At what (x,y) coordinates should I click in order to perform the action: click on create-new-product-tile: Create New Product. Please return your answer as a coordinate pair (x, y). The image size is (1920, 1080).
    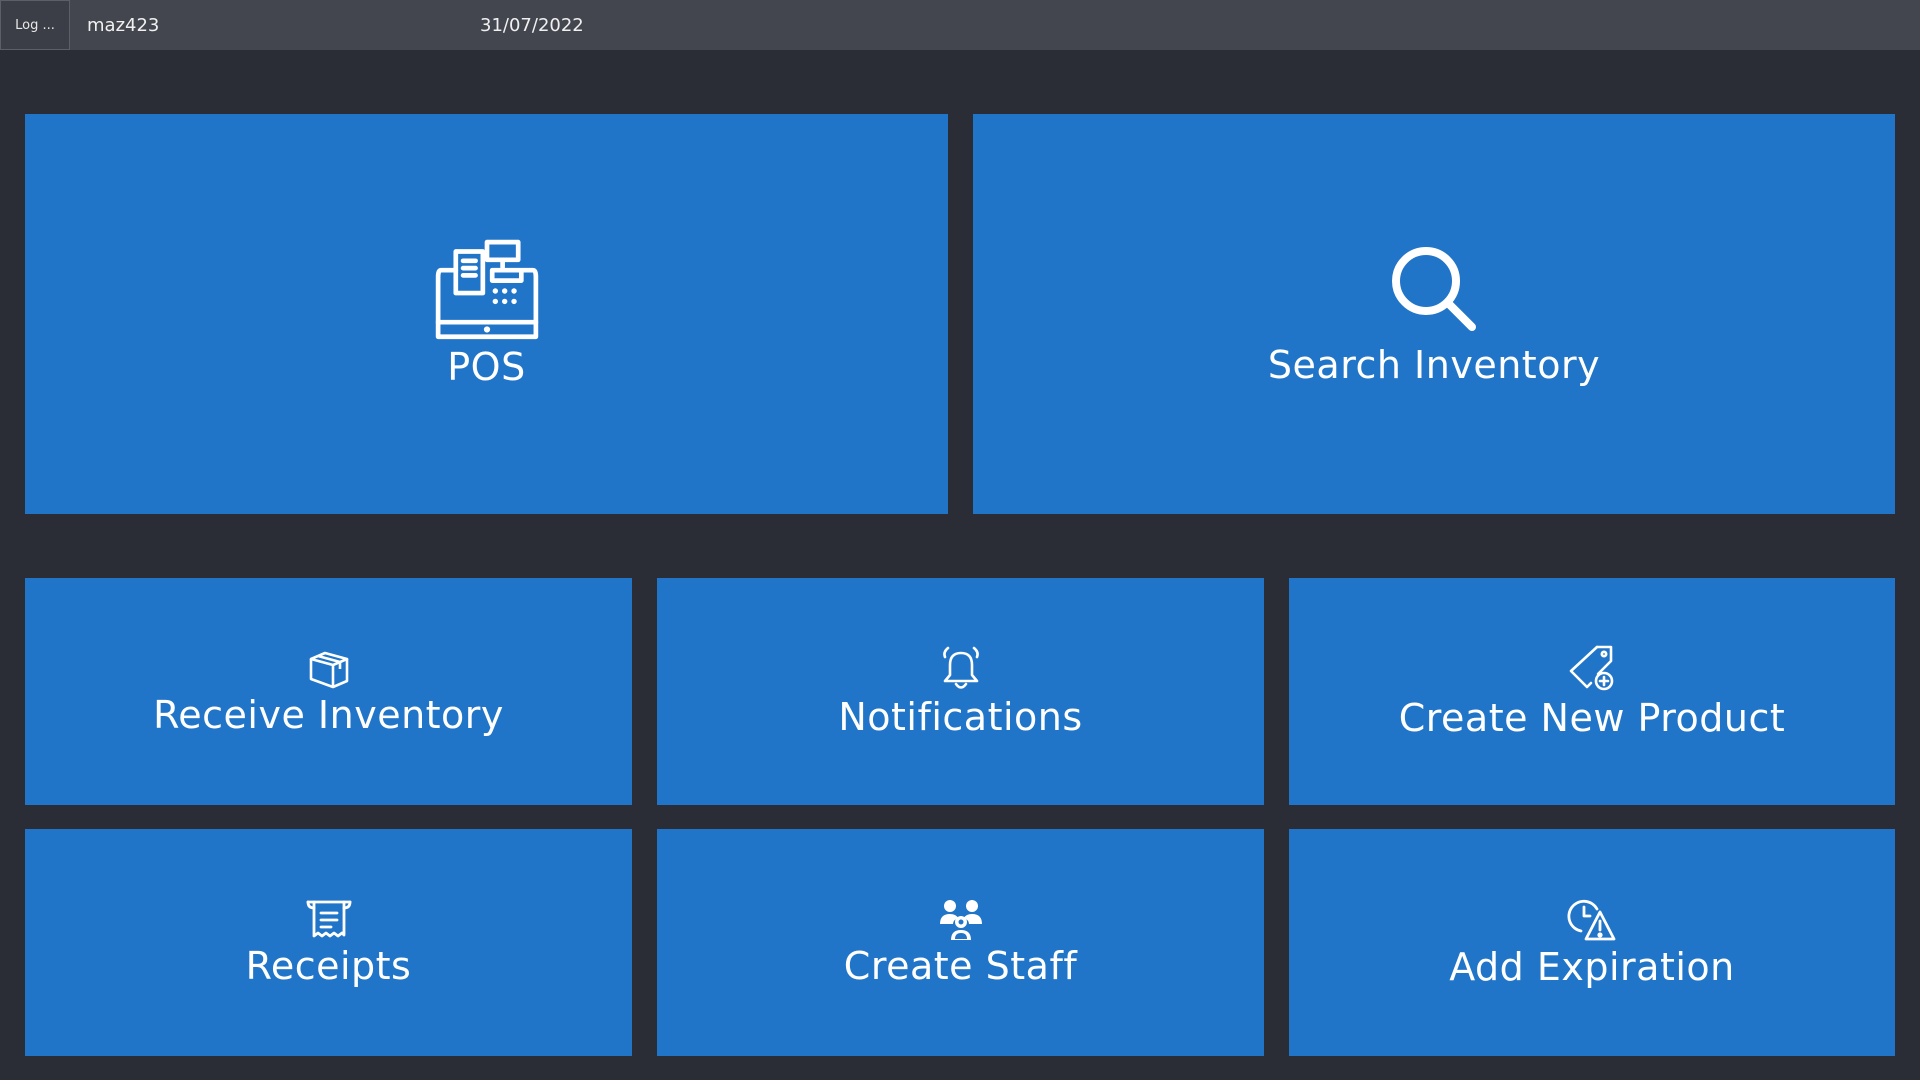
    Looking at the image, I should click on (1592, 691).